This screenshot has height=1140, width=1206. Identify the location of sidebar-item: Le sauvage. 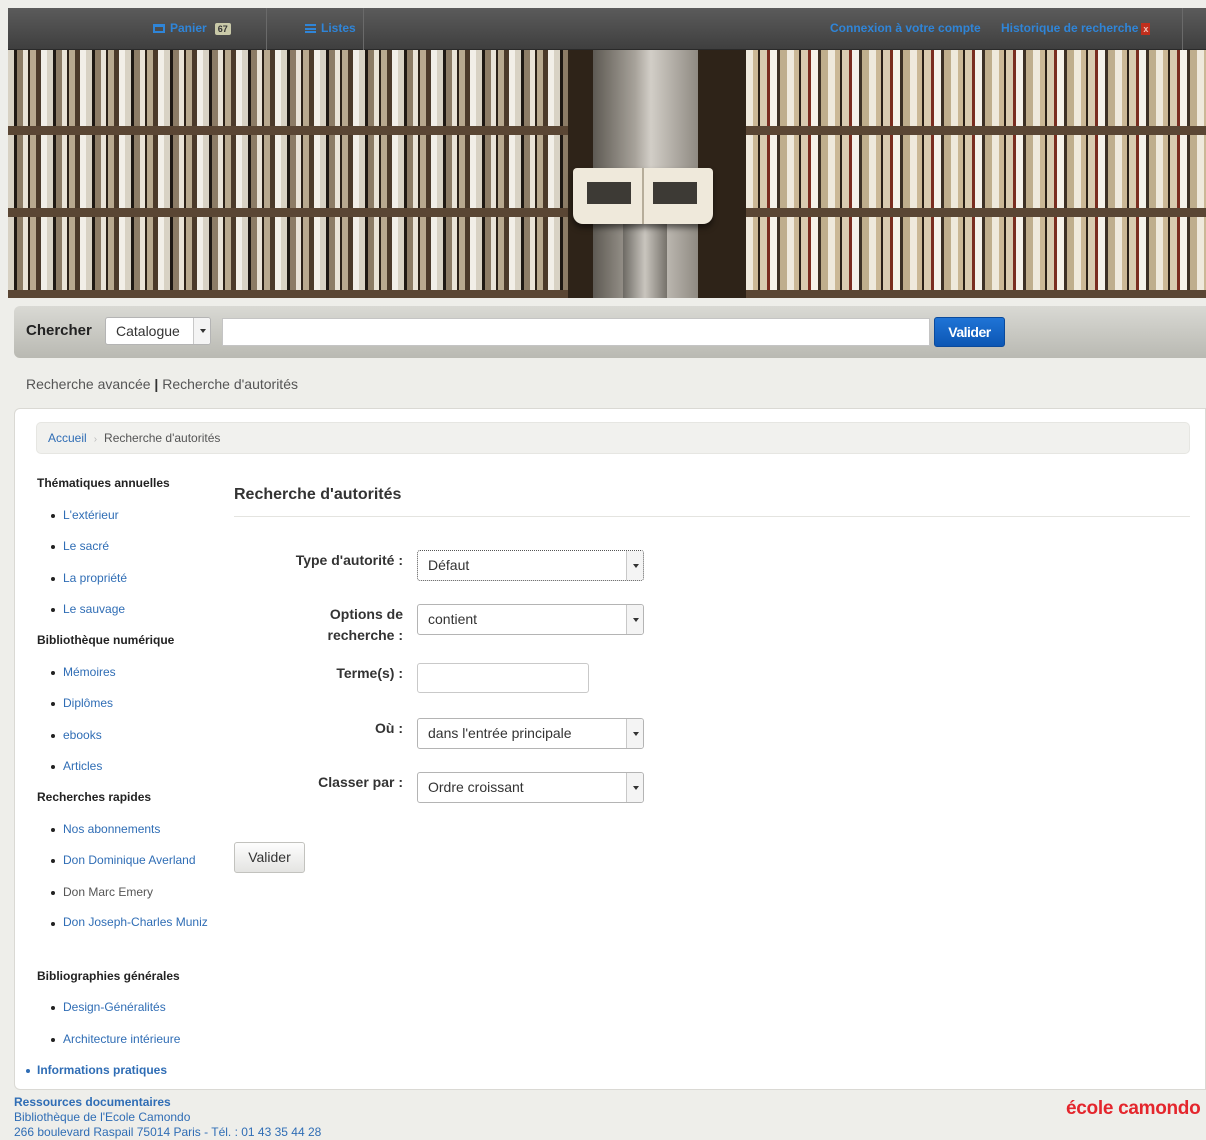
(94, 609).